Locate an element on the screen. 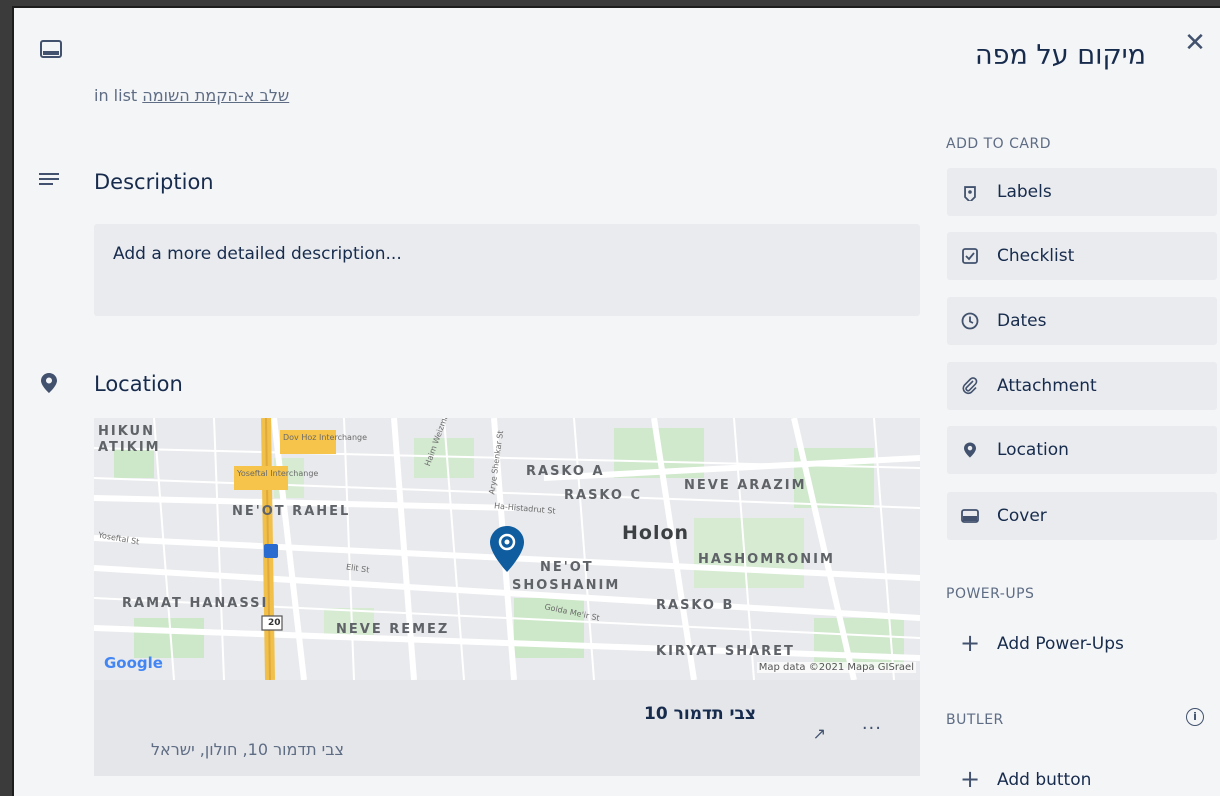 This screenshot has height=796, width=1220. more-options-icon: ··· is located at coordinates (872, 728).